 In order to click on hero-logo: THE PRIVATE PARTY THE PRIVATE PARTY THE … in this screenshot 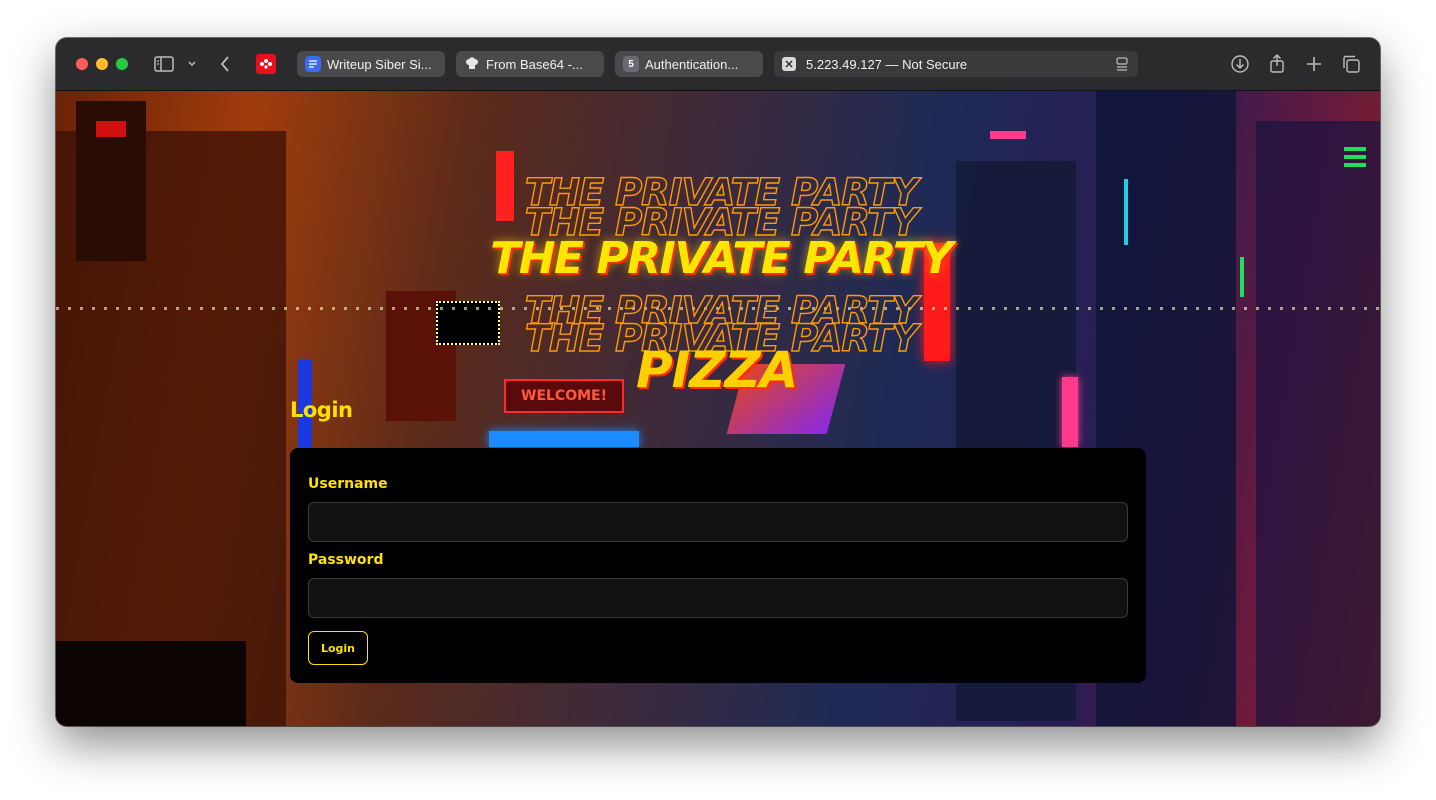, I will do `click(721, 284)`.